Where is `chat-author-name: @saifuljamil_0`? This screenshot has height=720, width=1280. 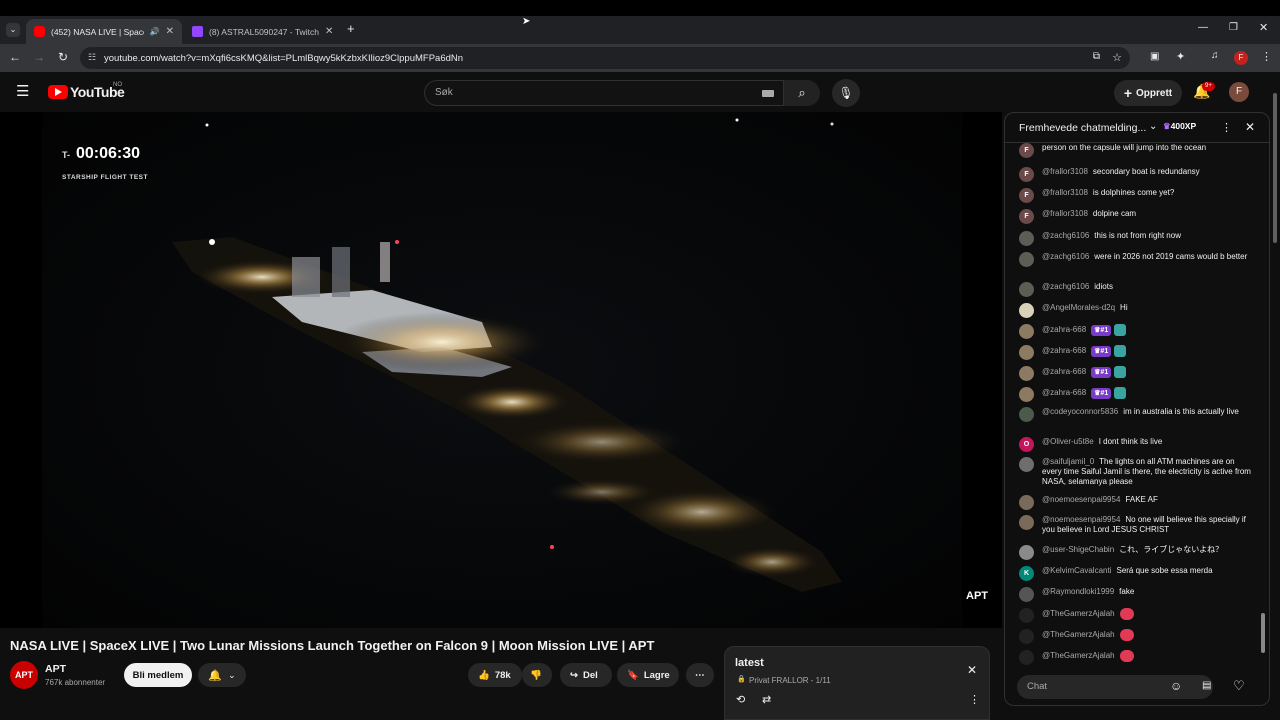 chat-author-name: @saifuljamil_0 is located at coordinates (1068, 461).